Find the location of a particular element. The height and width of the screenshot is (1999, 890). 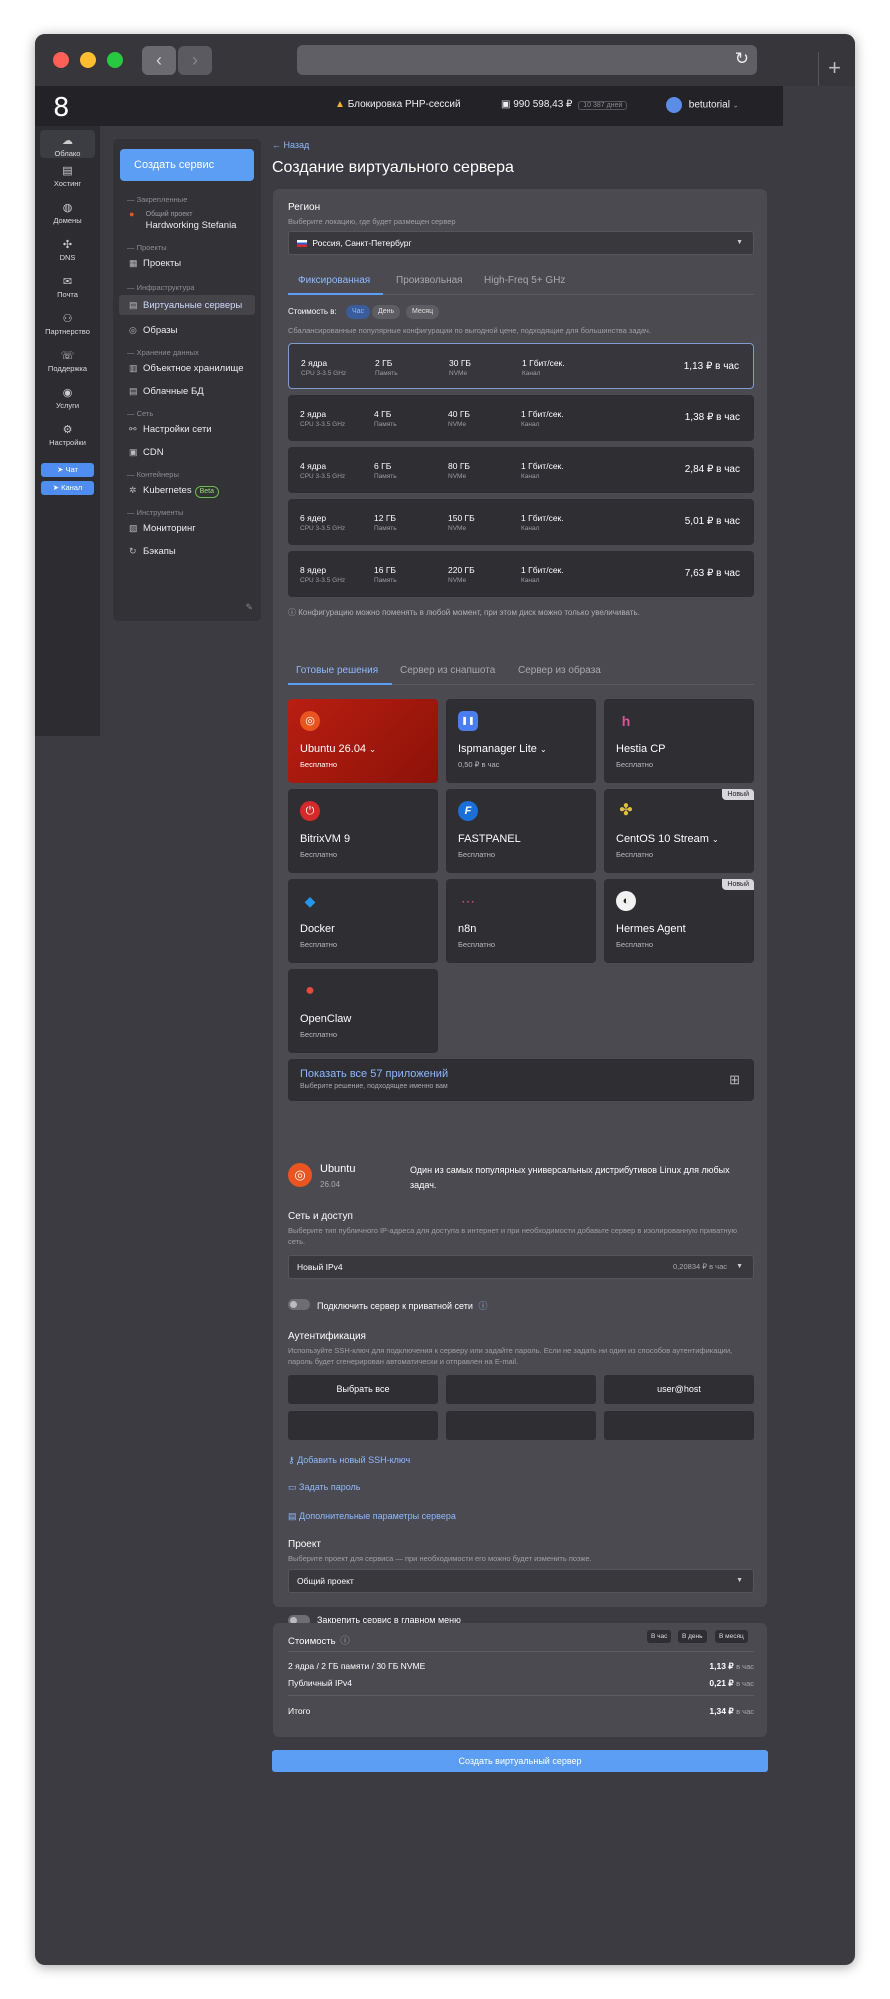

ip-select: Новый IPv4 0,20834 ₽ в час ▼ is located at coordinates (521, 1267).